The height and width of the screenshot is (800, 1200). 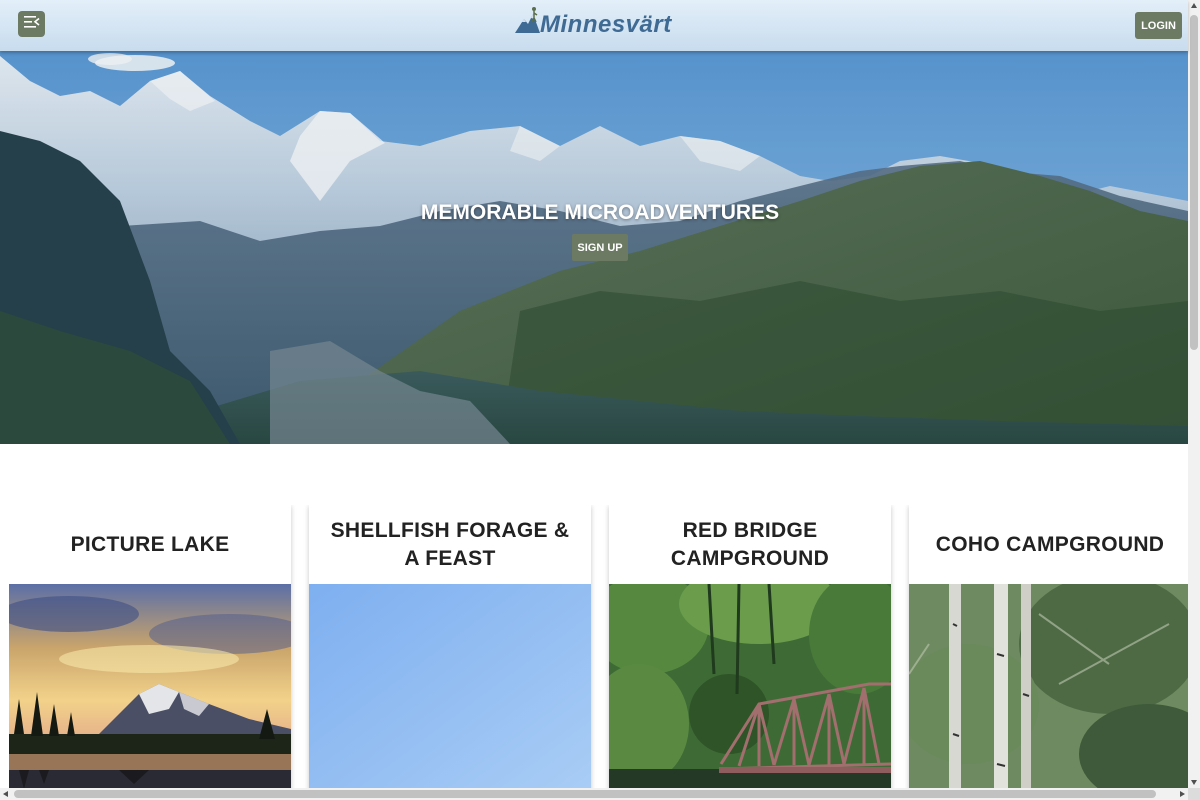 I want to click on card-title: SHELLFISH FORAGE & A FEAST, so click(x=450, y=544).